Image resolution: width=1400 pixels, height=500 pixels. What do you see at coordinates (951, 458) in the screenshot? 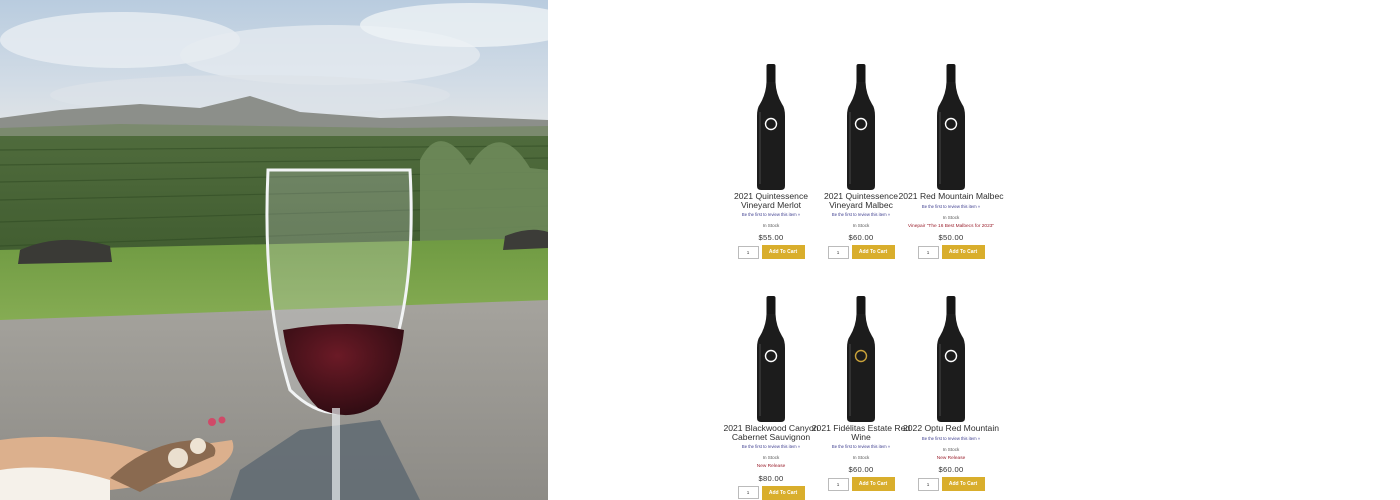
I see `product-note: New Release` at bounding box center [951, 458].